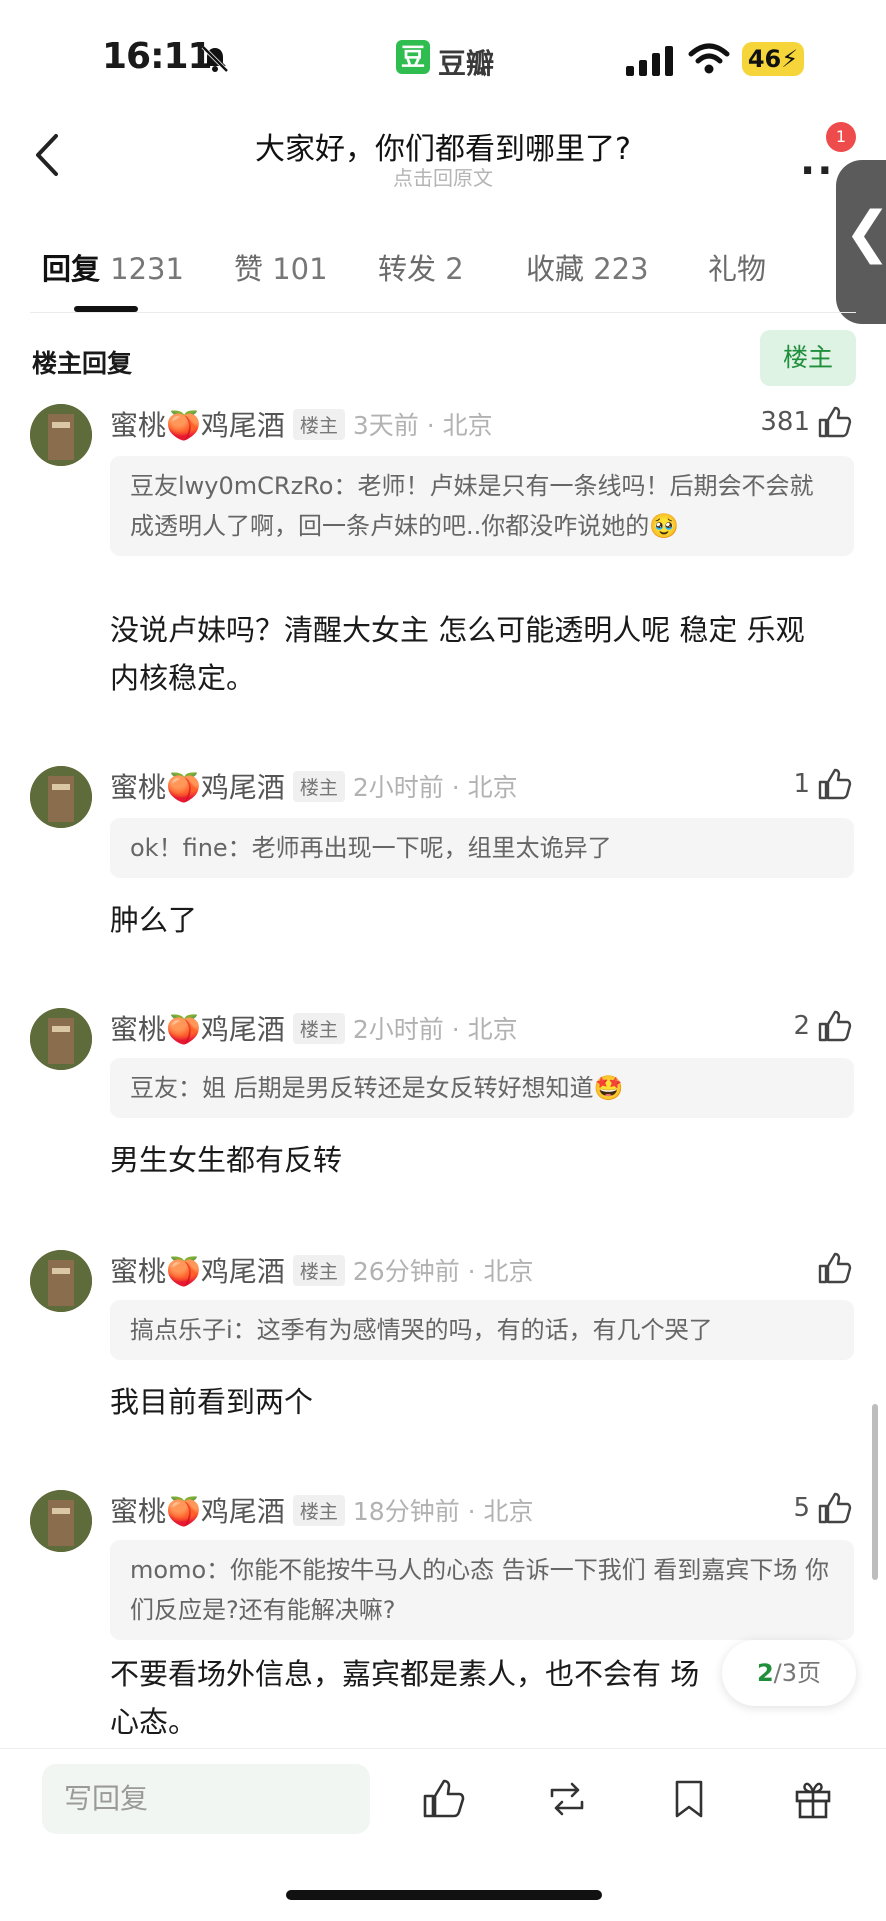  What do you see at coordinates (113, 267) in the screenshot?
I see `tab-replies: 回复 1231` at bounding box center [113, 267].